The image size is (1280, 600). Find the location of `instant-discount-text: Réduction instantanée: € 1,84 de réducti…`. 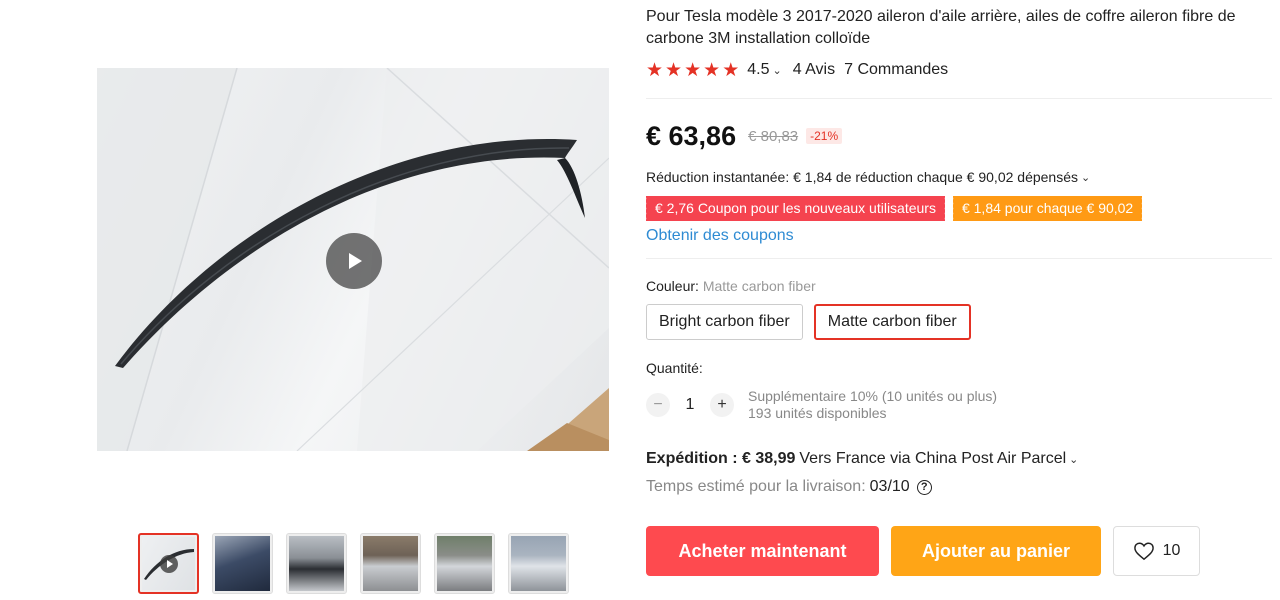

instant-discount-text: Réduction instantanée: € 1,84 de réducti… is located at coordinates (862, 177).